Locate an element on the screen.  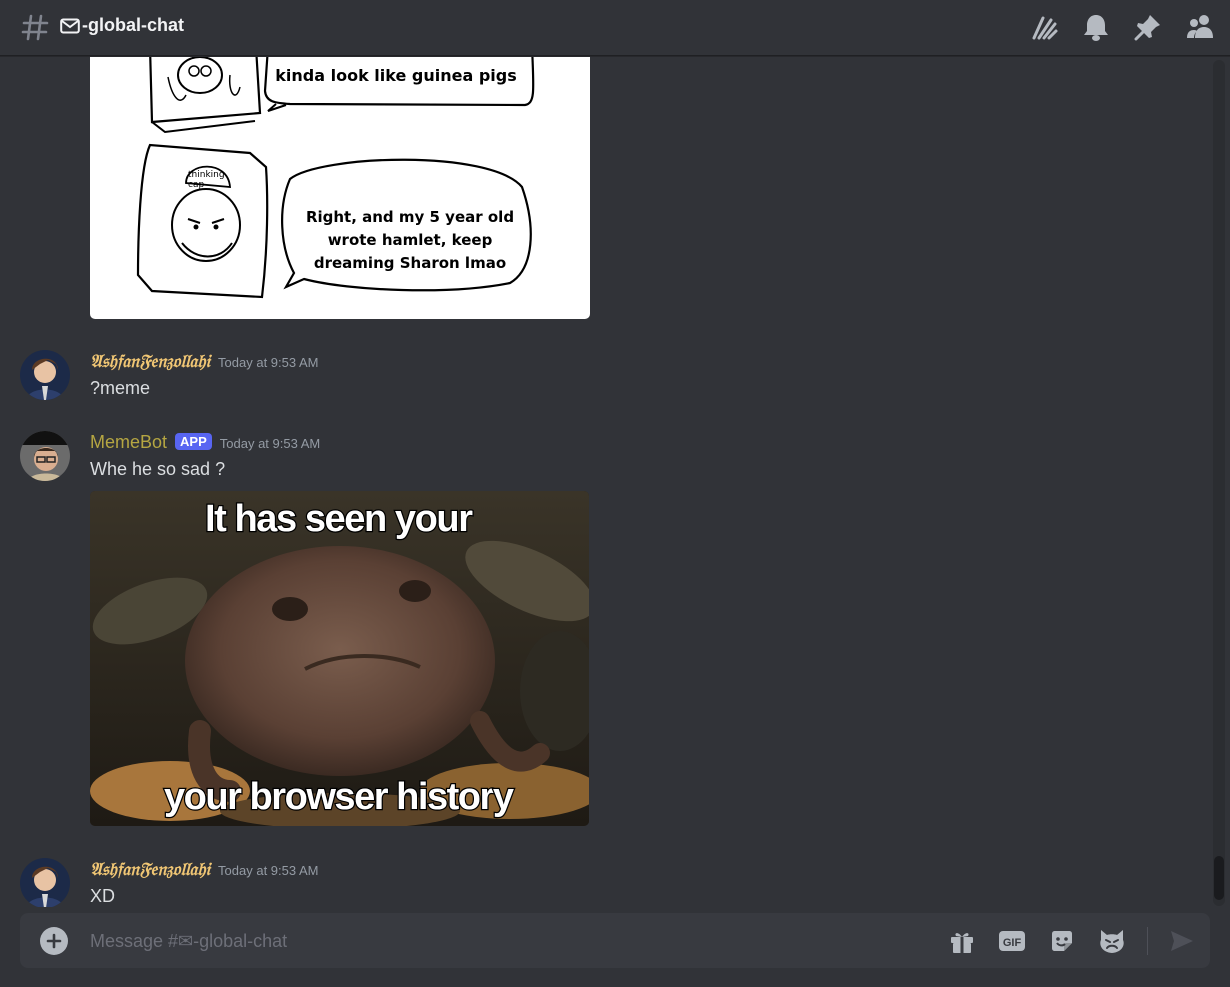
meme-top-caption: It has seen your is located at coordinates (339, 519).